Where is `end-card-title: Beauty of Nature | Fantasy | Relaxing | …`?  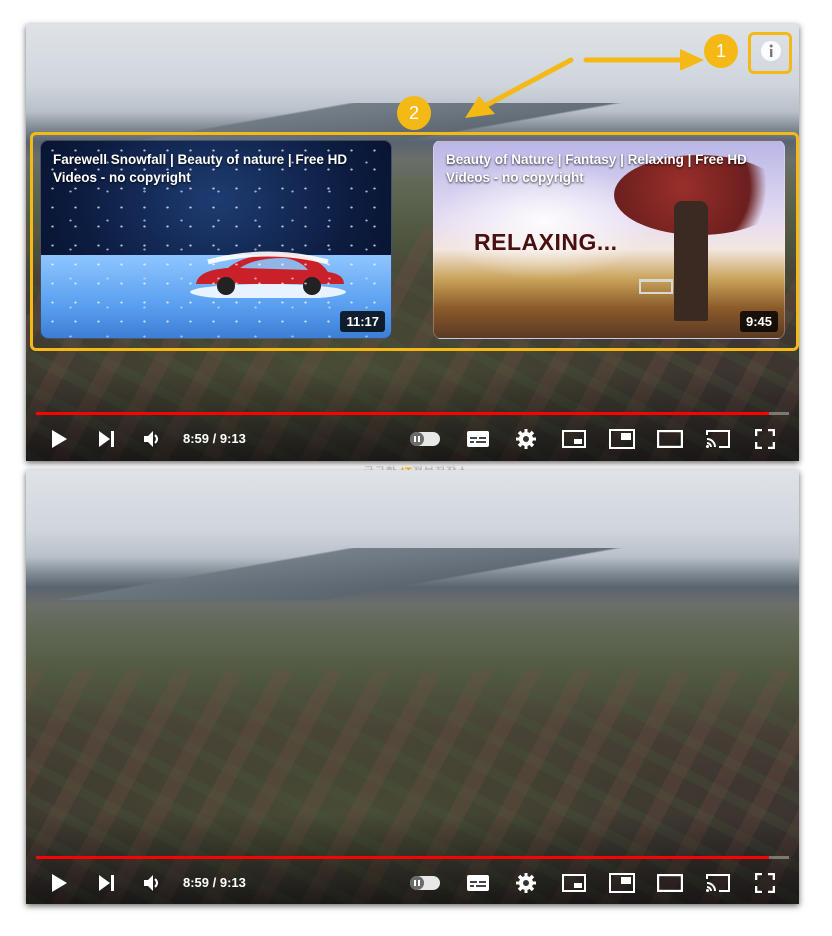 end-card-title: Beauty of Nature | Fantasy | Relaxing | … is located at coordinates (596, 168).